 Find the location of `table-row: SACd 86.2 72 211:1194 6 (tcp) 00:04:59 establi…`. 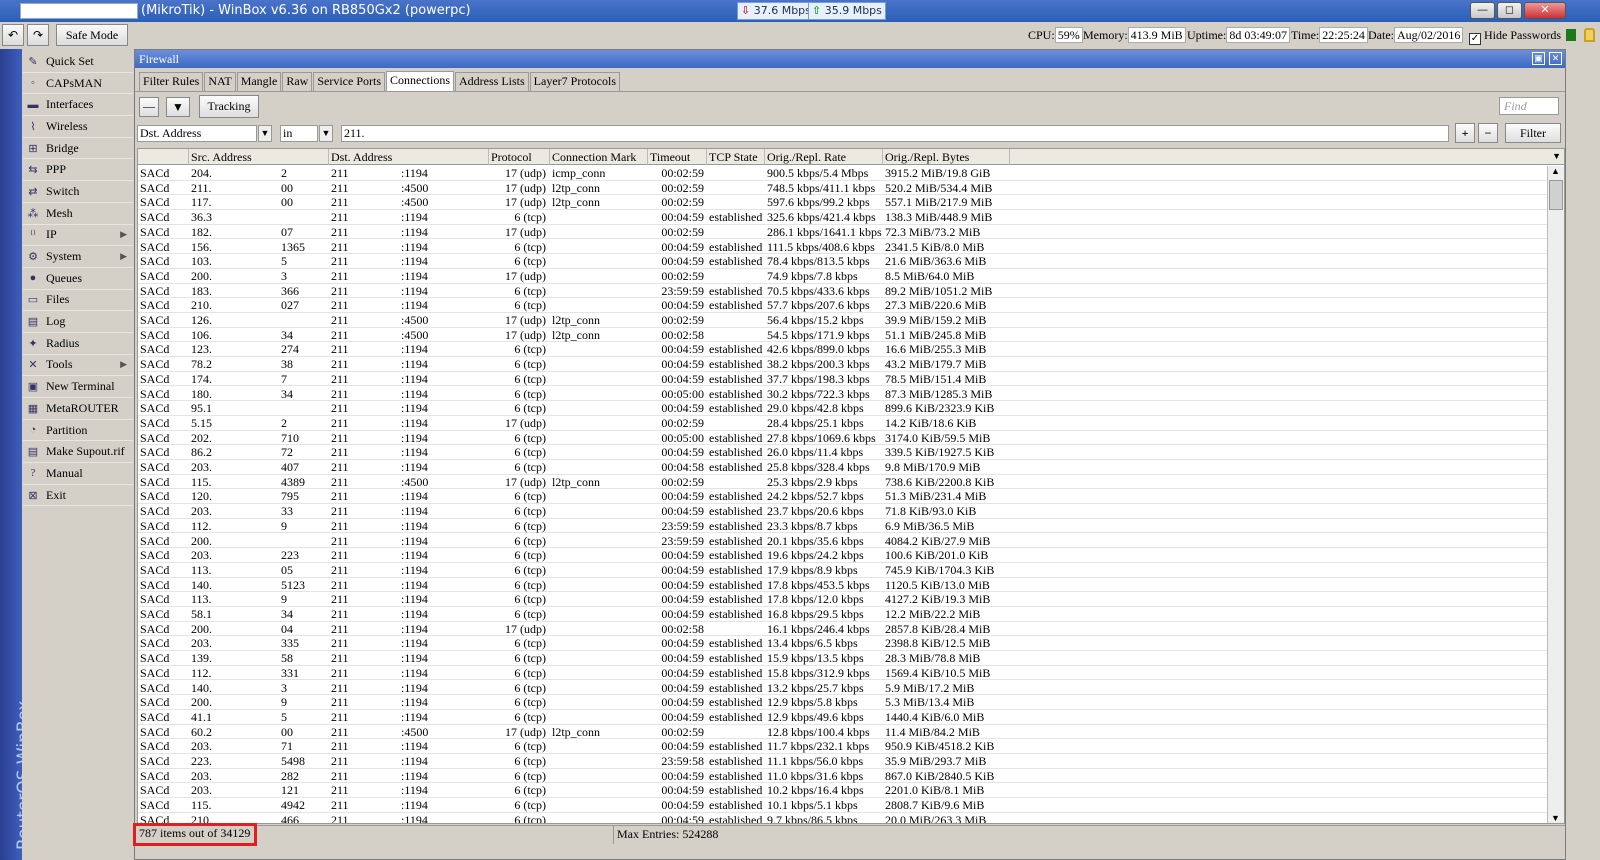

table-row: SACd 86.2 72 211:1194 6 (tcp) 00:04:59 establi… is located at coordinates (843, 452).